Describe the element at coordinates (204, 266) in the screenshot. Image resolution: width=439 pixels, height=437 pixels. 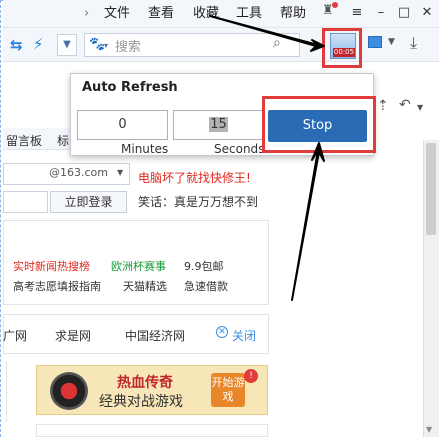
I see `news-link-deal: 9.9包邮` at that location.